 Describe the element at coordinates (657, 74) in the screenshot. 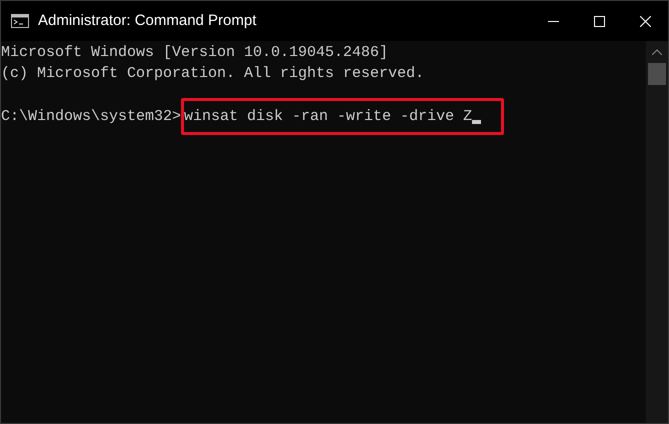

I see `scrollbar-thumb` at that location.